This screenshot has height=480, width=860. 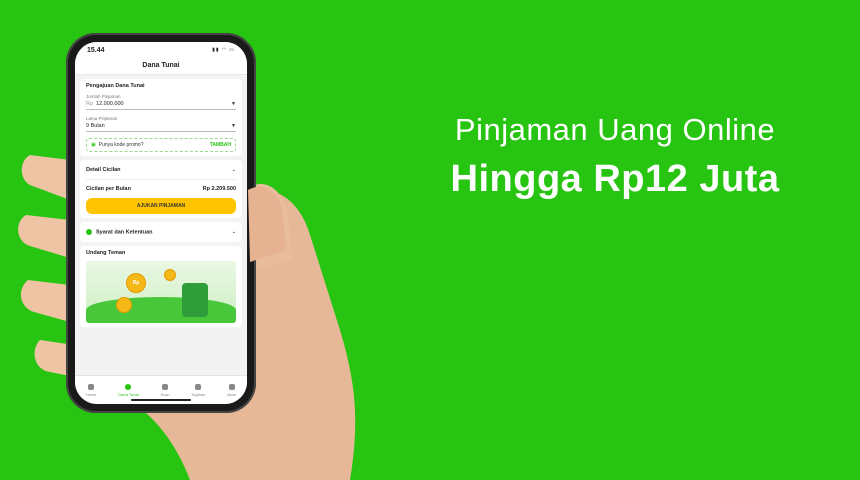 What do you see at coordinates (136, 283) in the screenshot?
I see `coin-icon: Rp` at bounding box center [136, 283].